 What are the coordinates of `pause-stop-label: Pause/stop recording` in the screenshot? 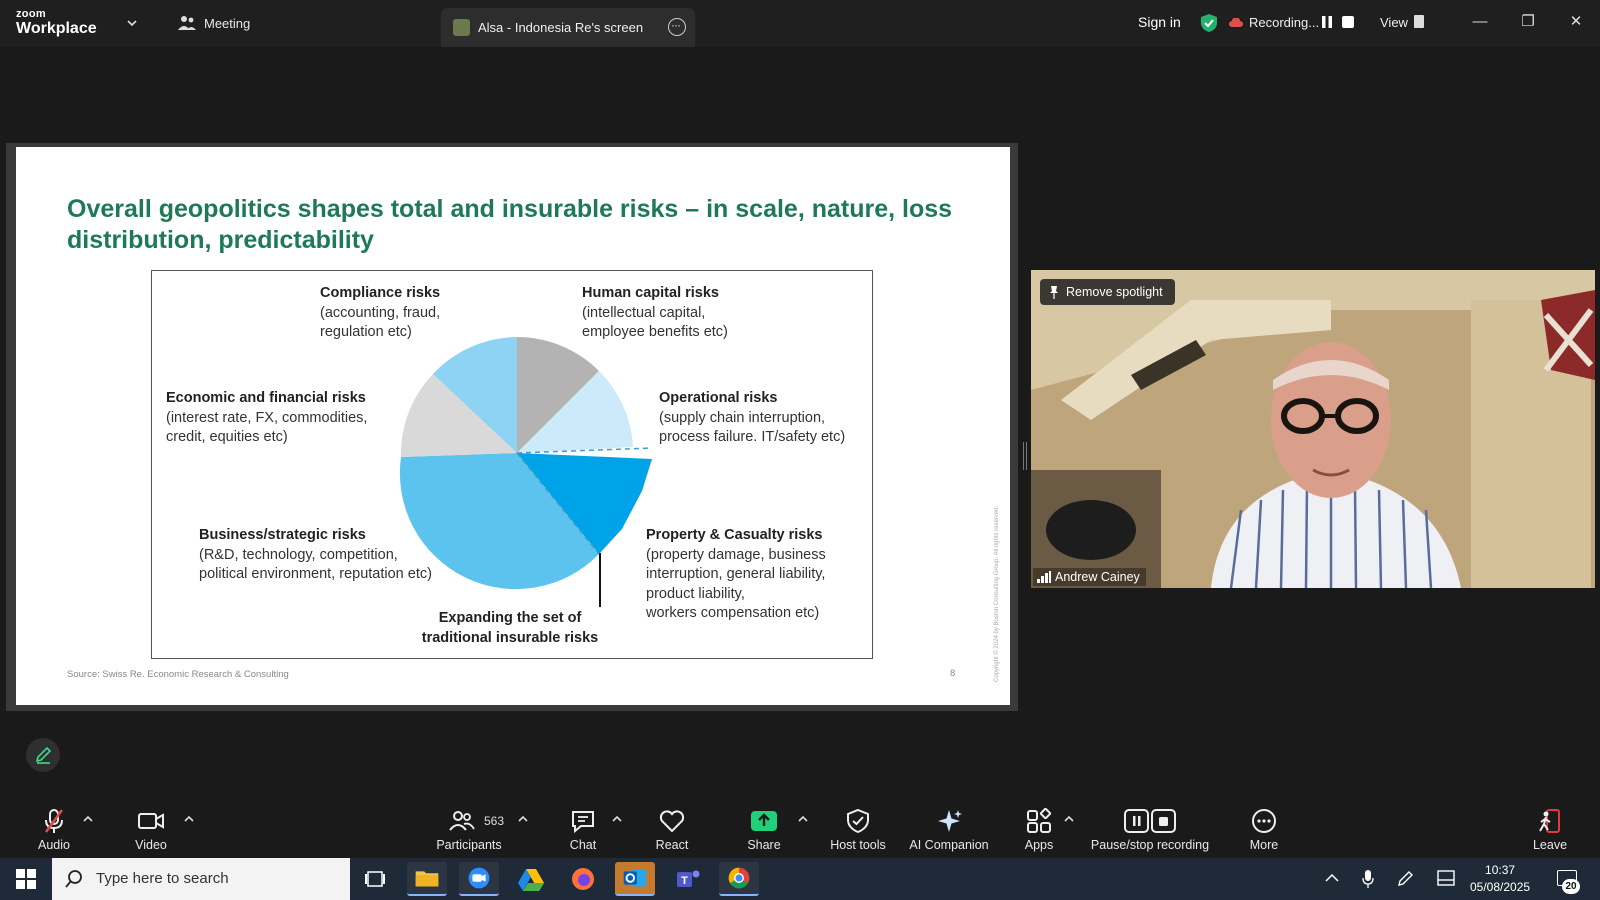 It's located at (1150, 845).